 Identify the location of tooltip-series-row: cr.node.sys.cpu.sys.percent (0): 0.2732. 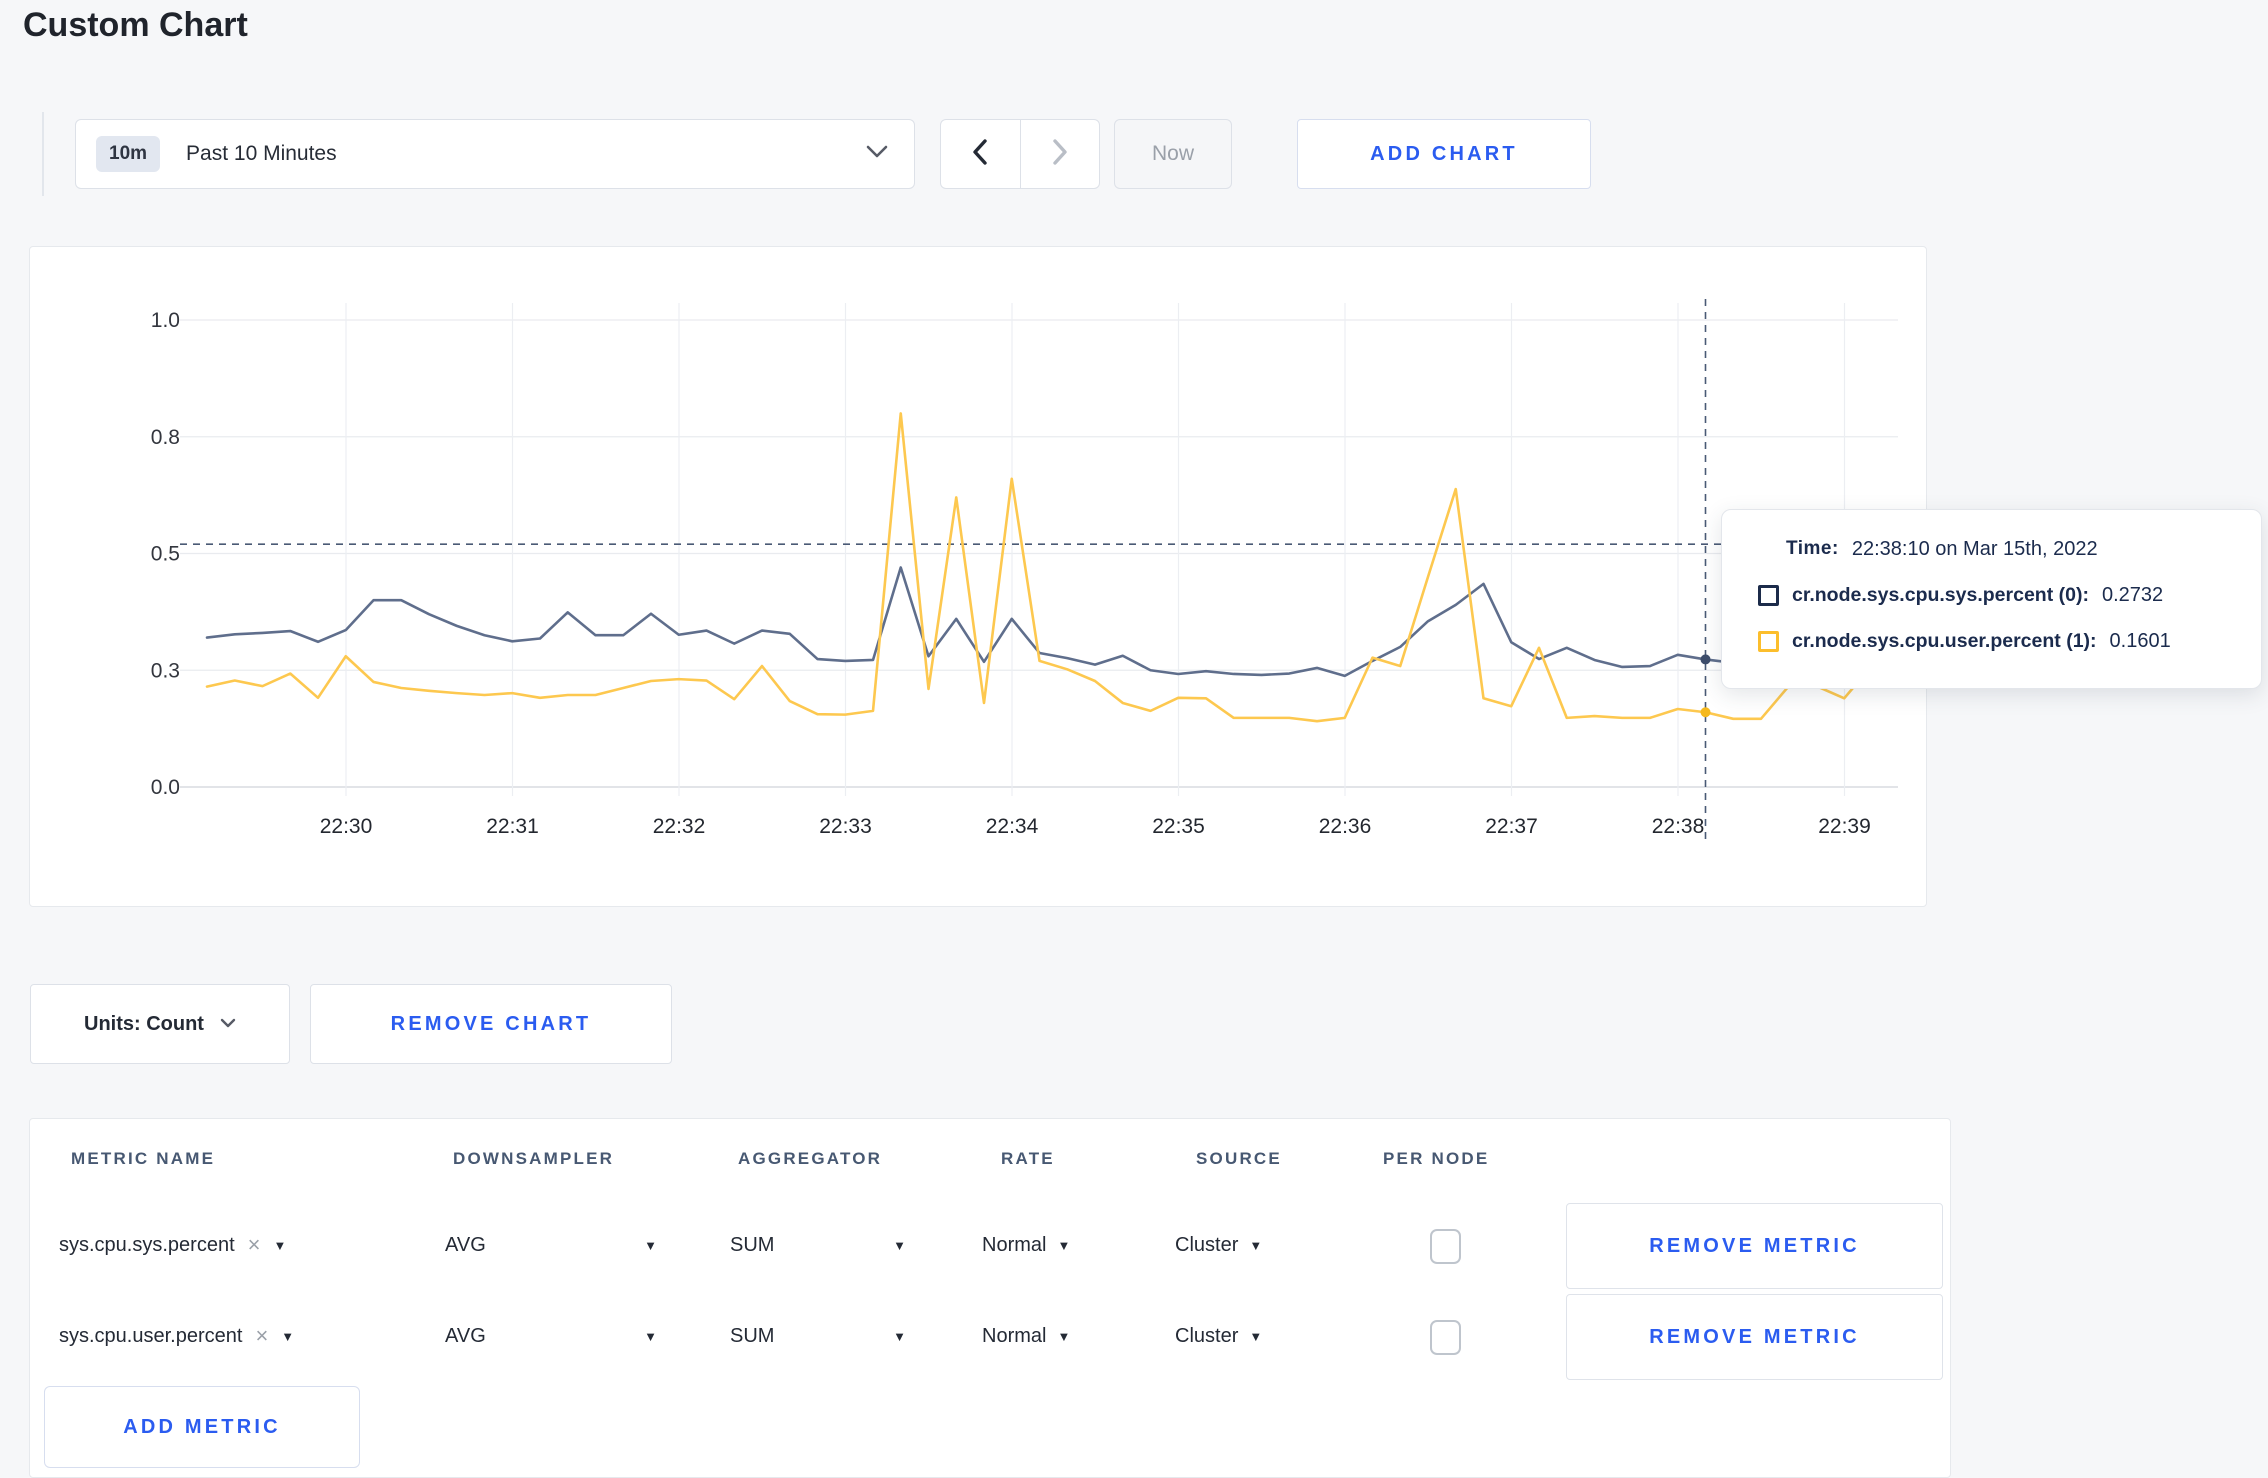
(1960, 595).